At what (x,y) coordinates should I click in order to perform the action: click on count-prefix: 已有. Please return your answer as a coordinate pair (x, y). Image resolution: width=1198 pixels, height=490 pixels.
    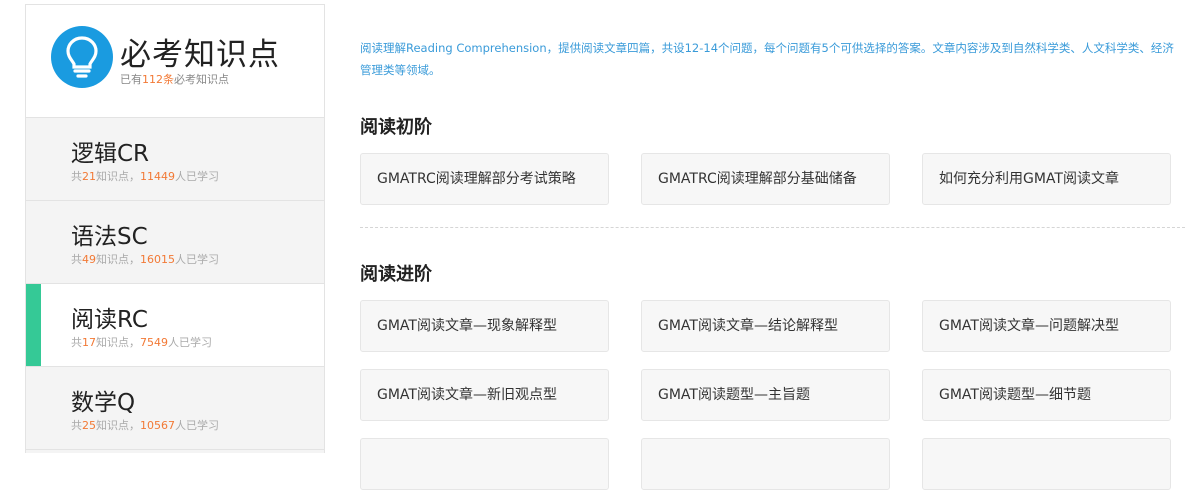
    Looking at the image, I should click on (131, 79).